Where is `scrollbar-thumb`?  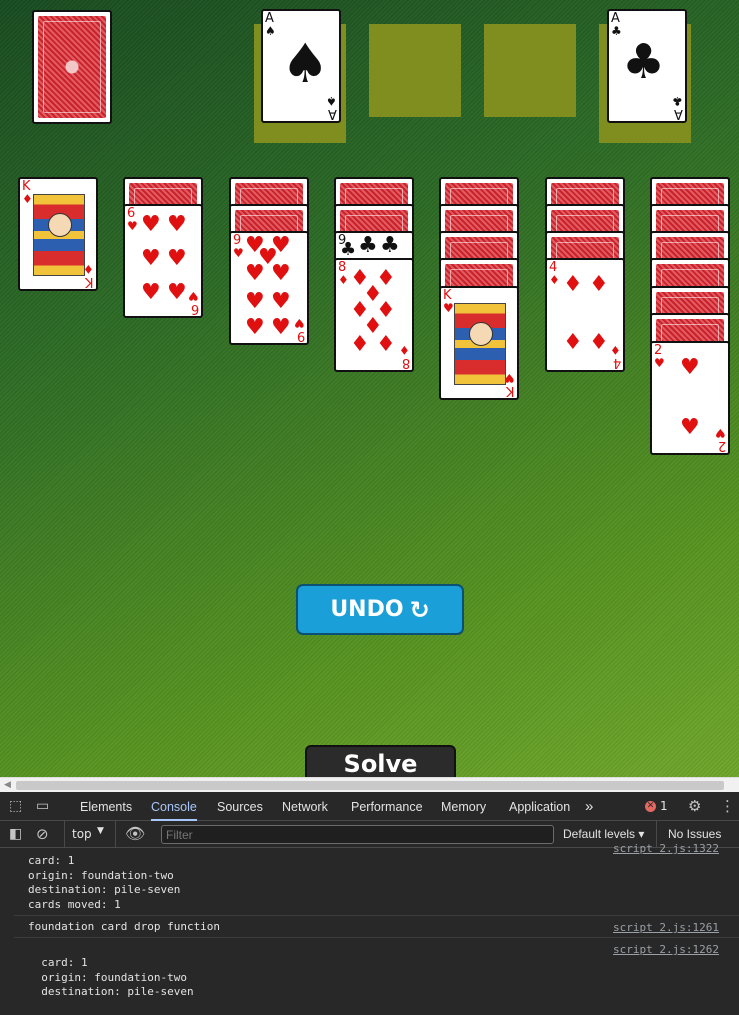
scrollbar-thumb is located at coordinates (370, 785).